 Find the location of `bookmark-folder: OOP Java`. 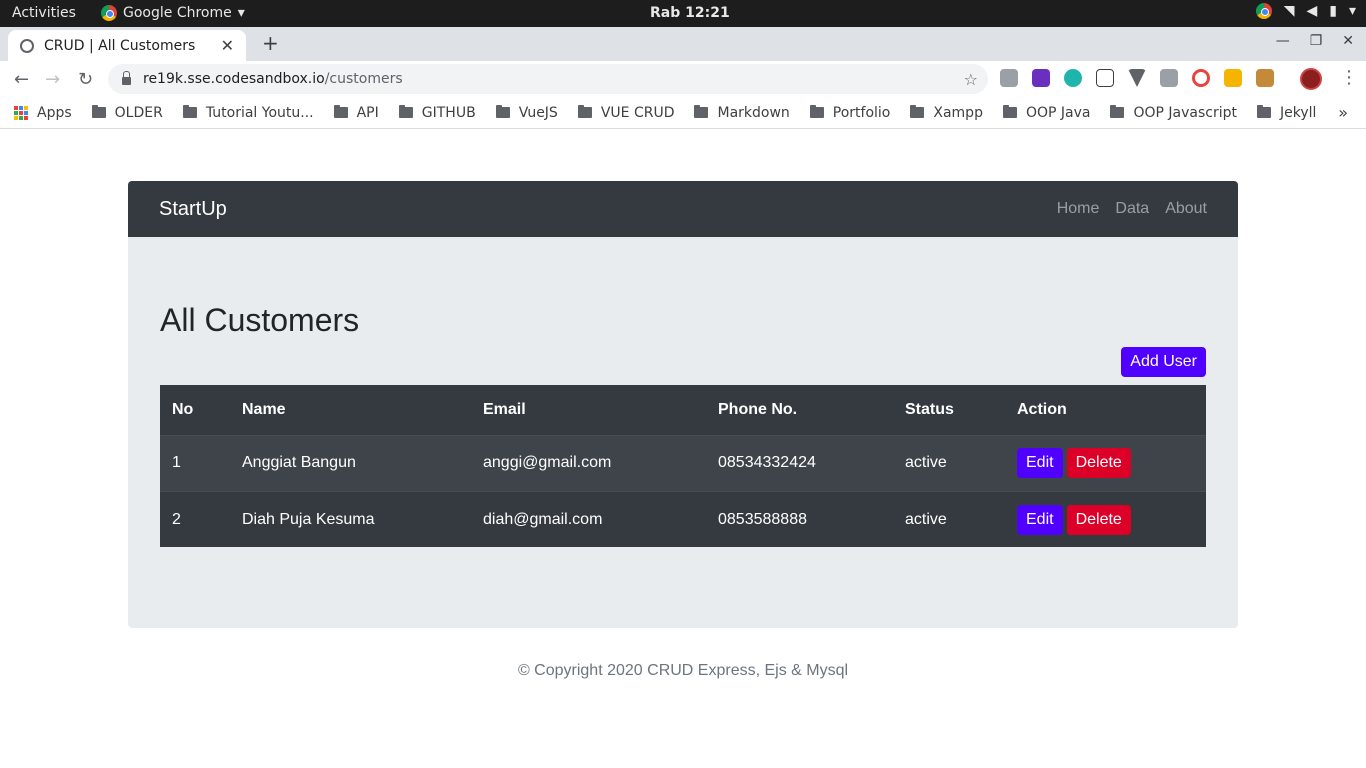

bookmark-folder: OOP Java is located at coordinates (1046, 113).